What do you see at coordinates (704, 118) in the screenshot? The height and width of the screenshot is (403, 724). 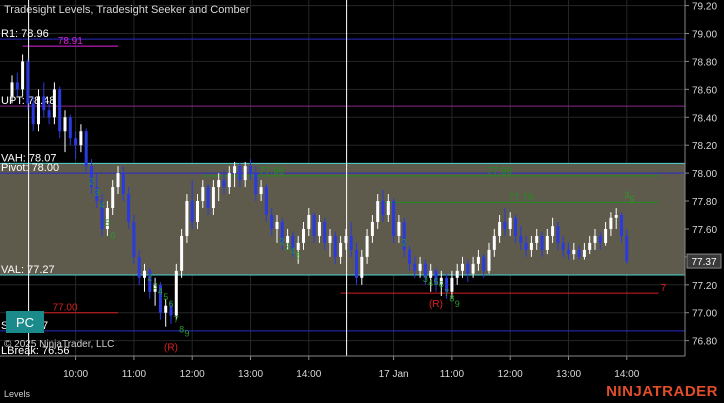 I see `y-tick-label: 78.40` at bounding box center [704, 118].